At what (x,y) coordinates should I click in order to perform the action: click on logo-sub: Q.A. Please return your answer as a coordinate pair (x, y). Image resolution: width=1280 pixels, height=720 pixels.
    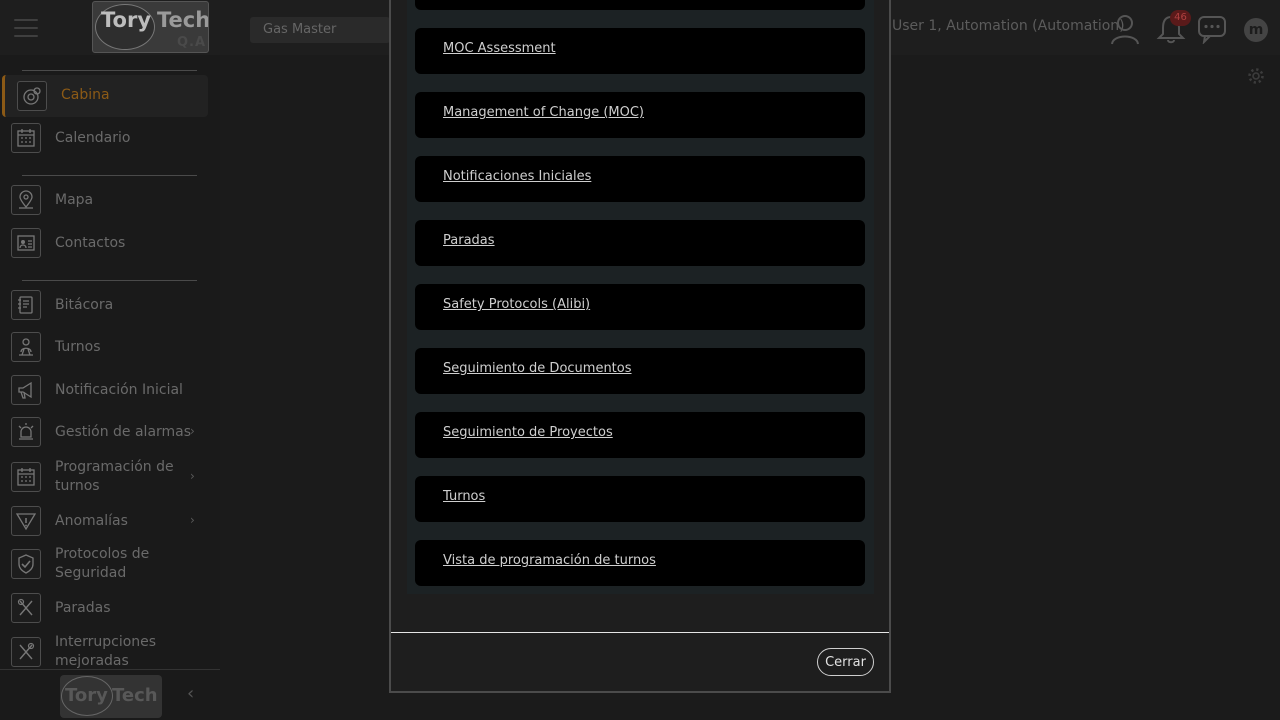
    Looking at the image, I should click on (192, 42).